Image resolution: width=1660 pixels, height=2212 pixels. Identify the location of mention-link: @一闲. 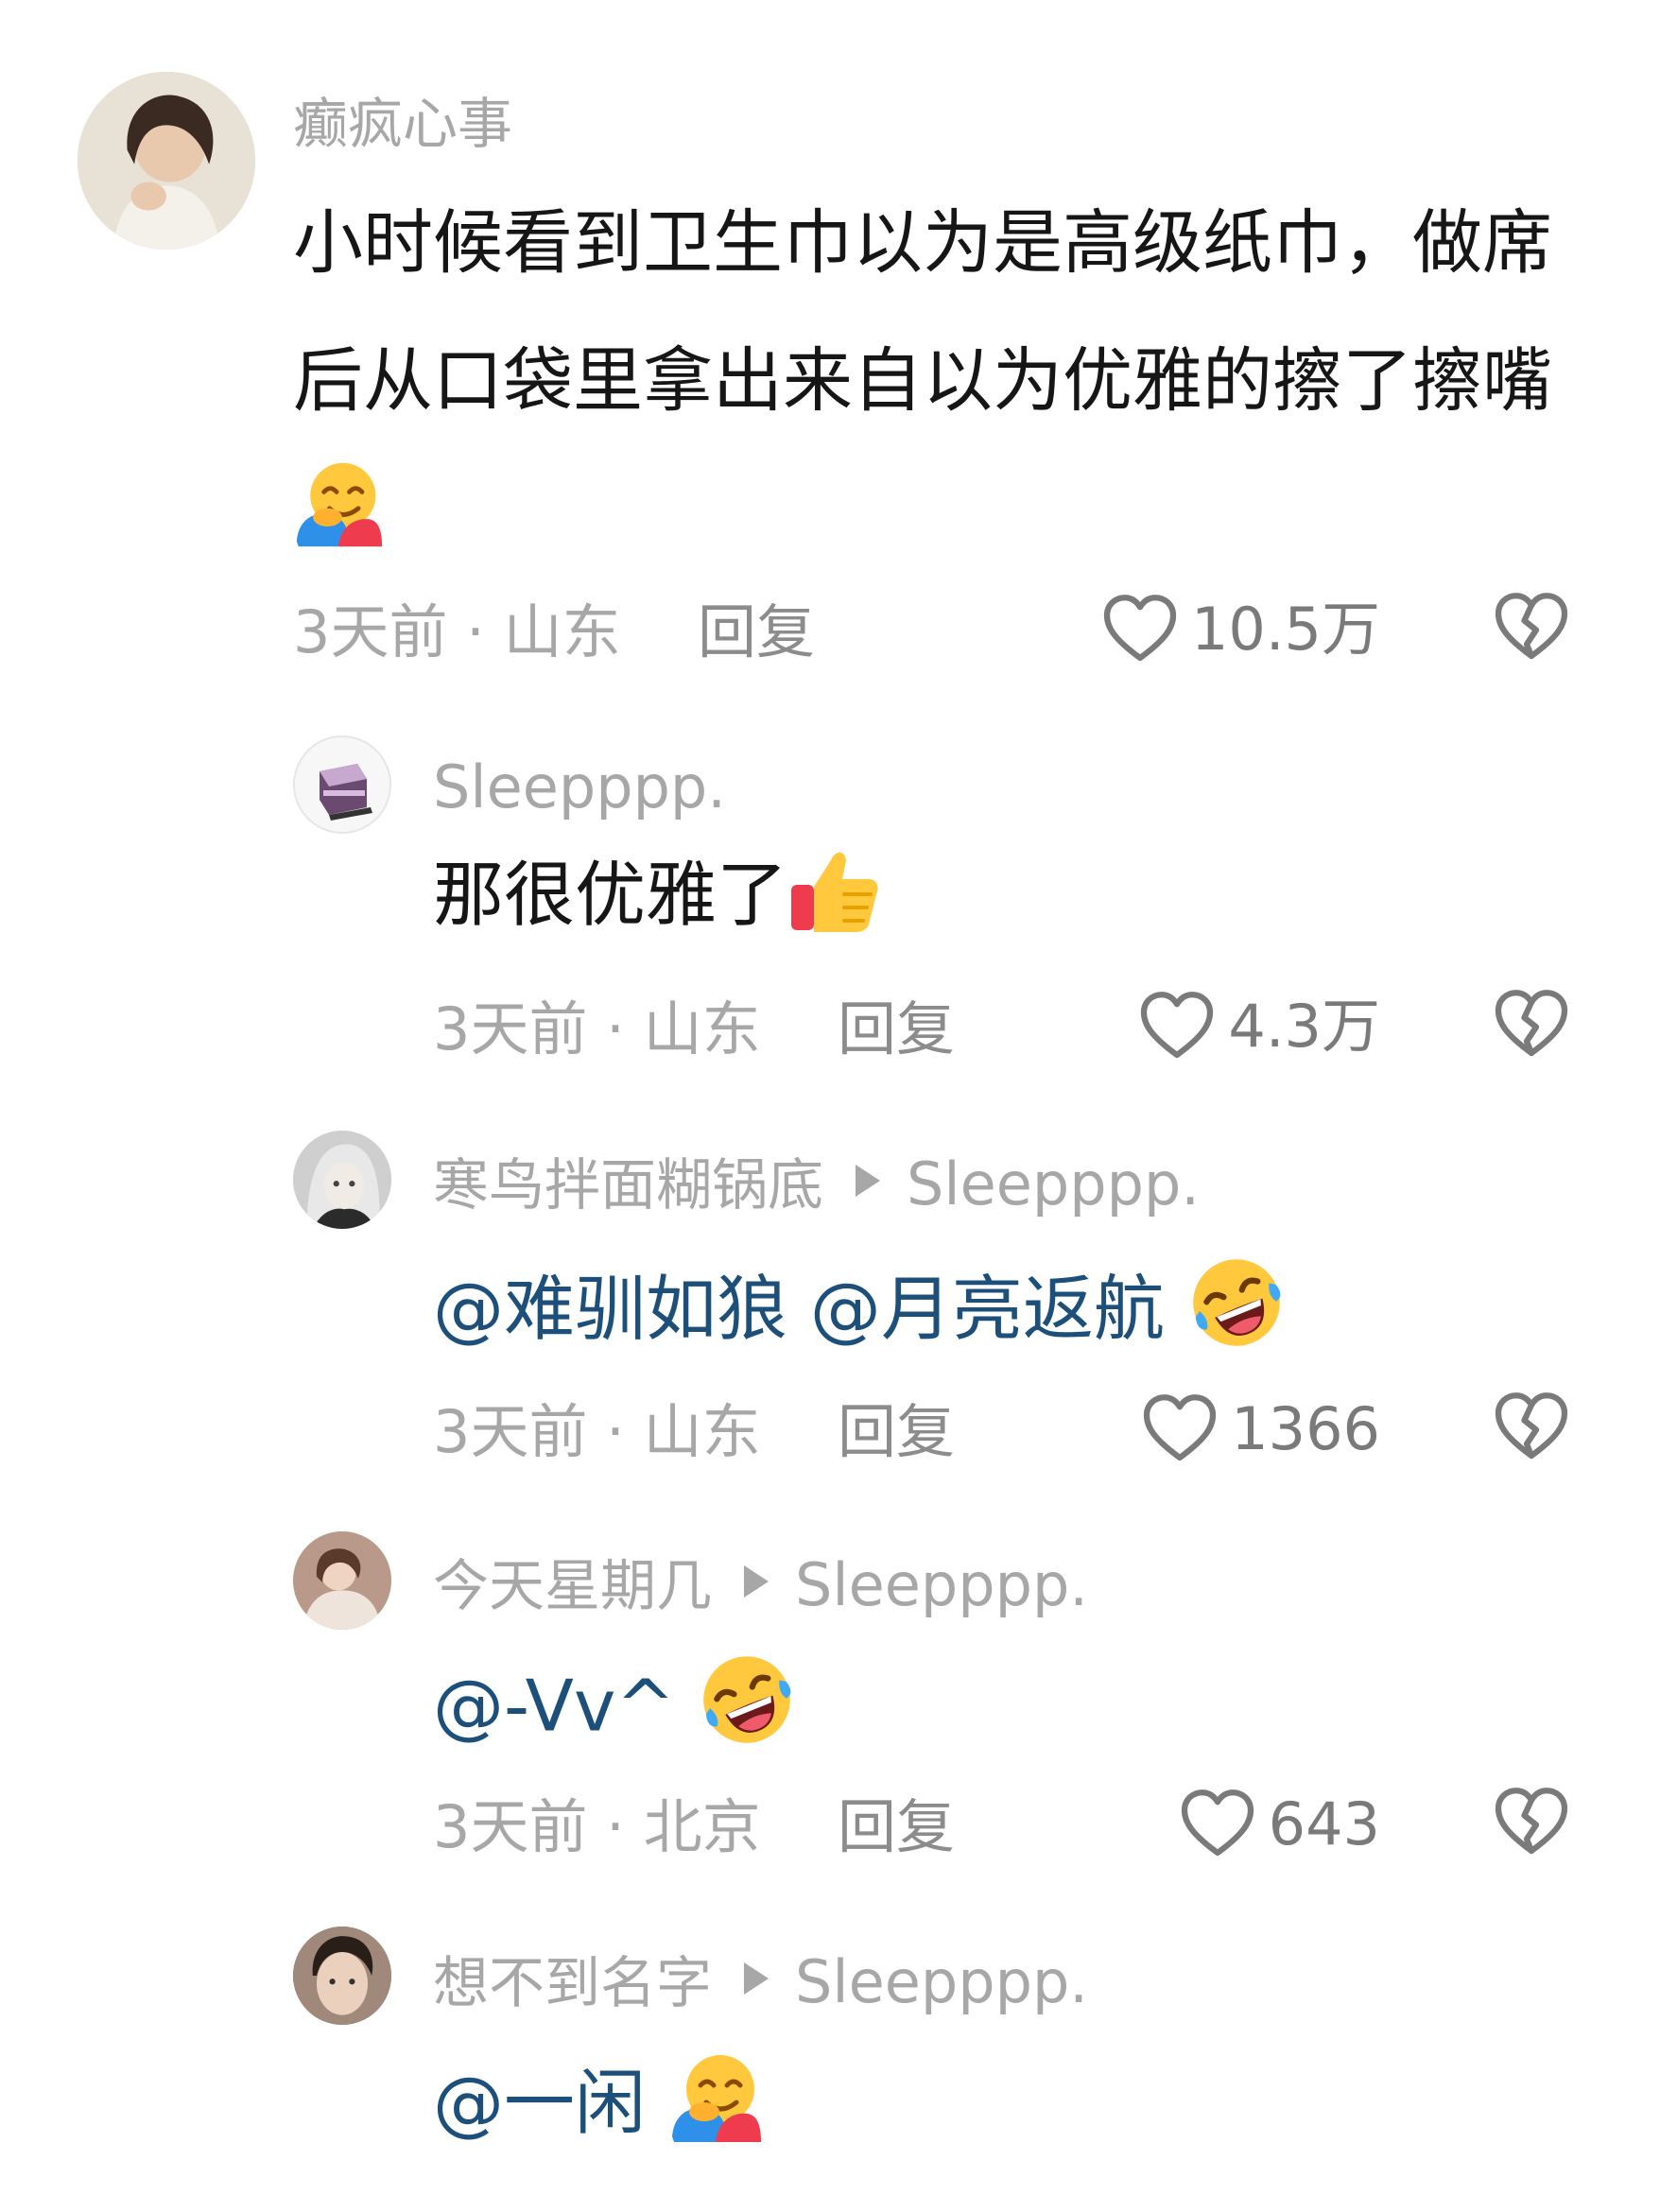
(540, 2103).